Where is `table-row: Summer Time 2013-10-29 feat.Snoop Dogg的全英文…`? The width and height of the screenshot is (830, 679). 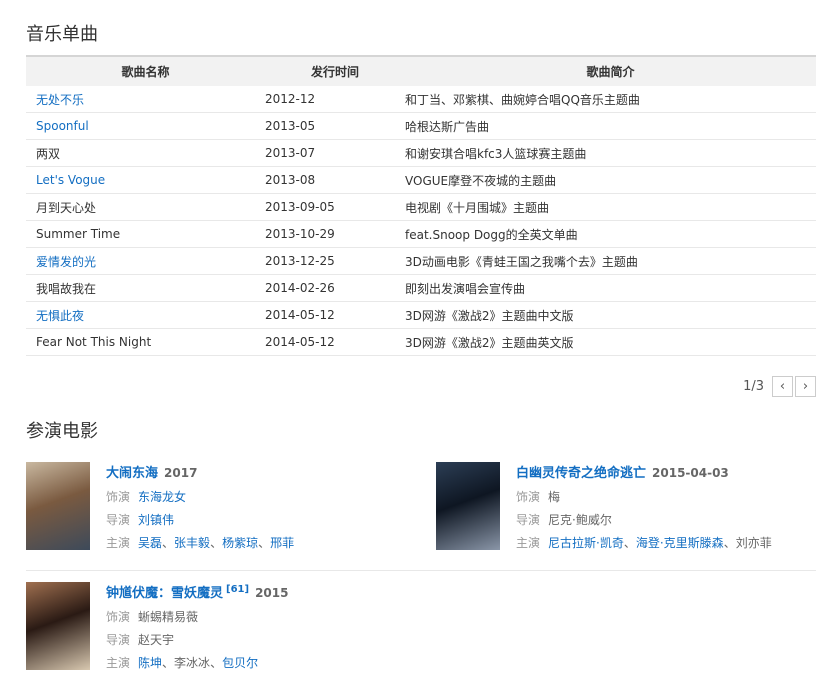
table-row: Summer Time 2013-10-29 feat.Snoop Dogg的全英文… is located at coordinates (421, 234).